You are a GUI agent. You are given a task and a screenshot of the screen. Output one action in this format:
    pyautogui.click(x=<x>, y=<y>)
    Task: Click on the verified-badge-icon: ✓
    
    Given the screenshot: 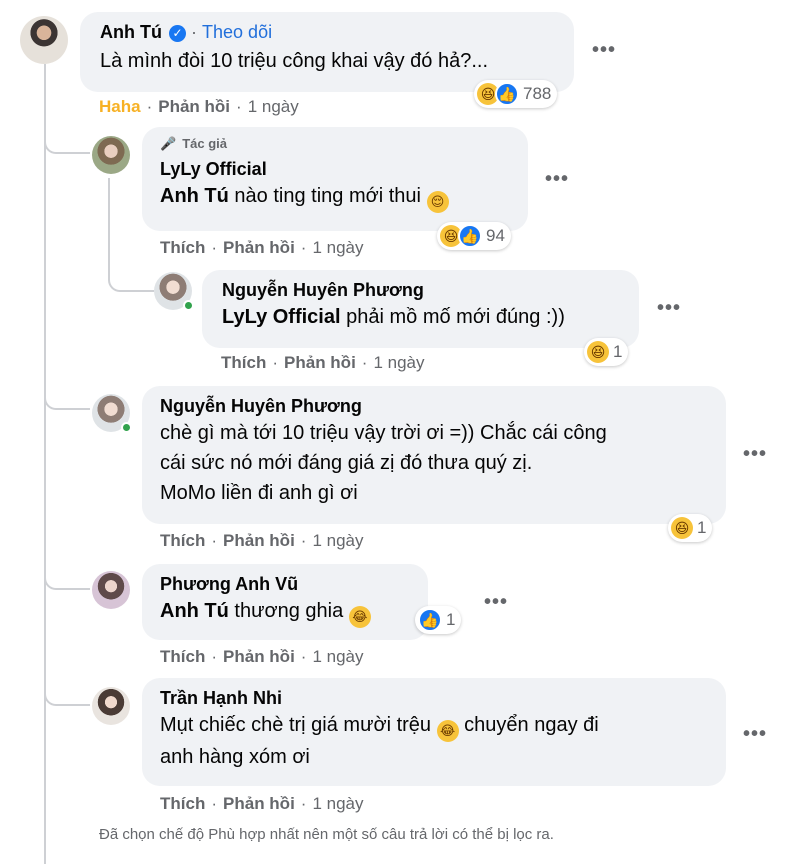 What is the action you would take?
    pyautogui.click(x=177, y=33)
    